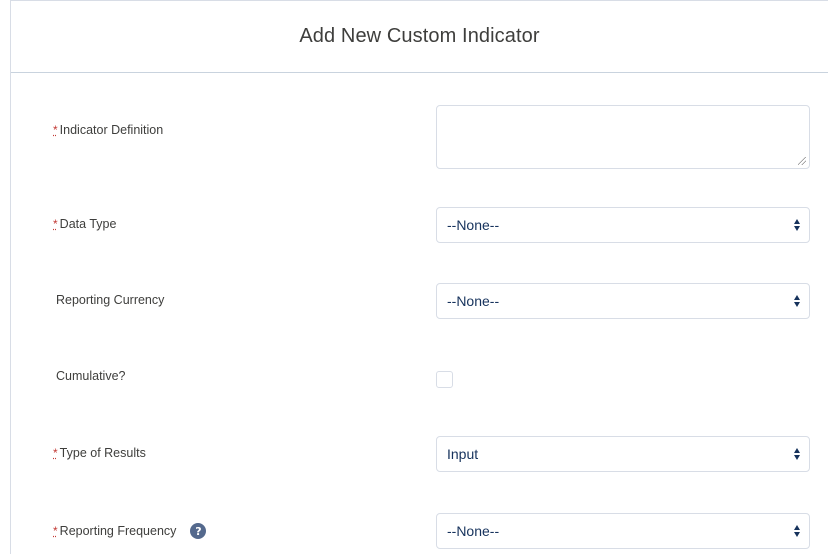 Image resolution: width=828 pixels, height=554 pixels. I want to click on type-of-results-select: Input, so click(623, 454).